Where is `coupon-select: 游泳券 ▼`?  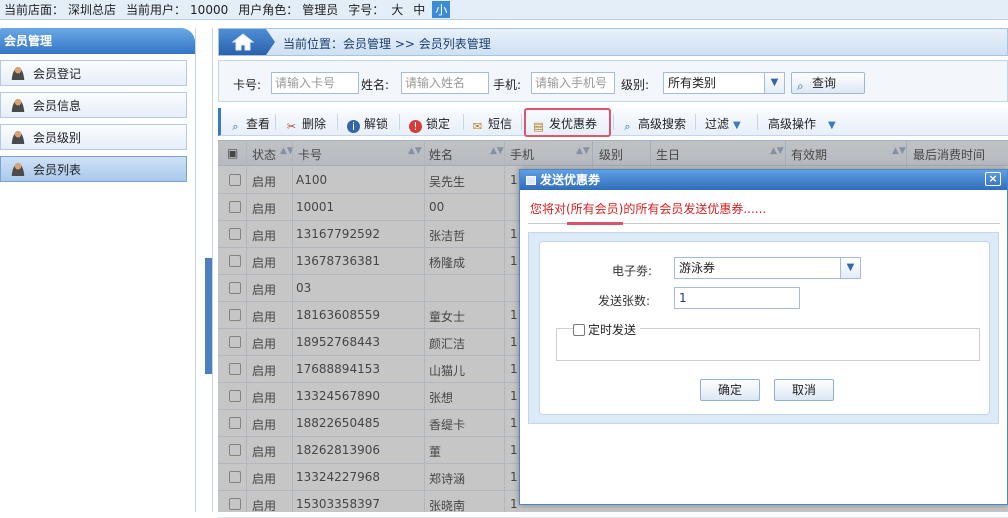 coupon-select: 游泳券 ▼ is located at coordinates (767, 268).